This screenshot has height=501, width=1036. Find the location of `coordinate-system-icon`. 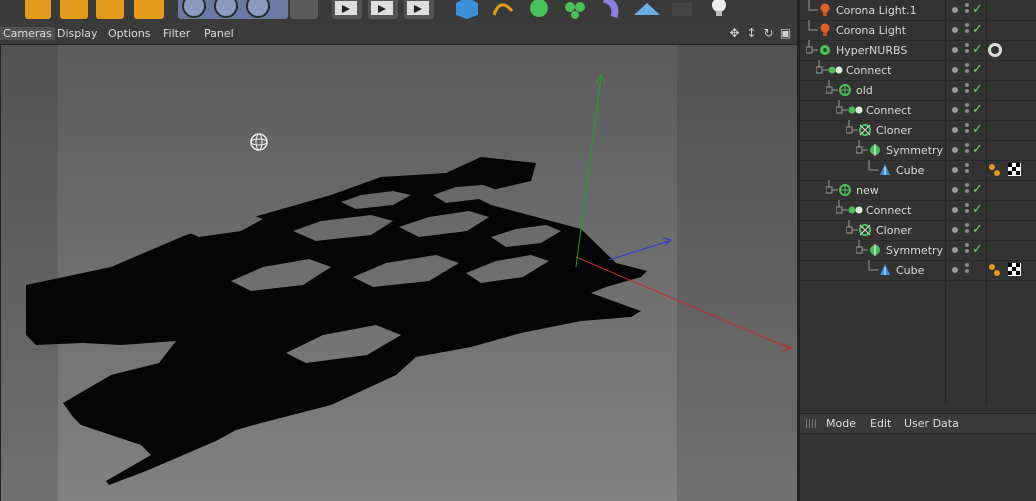

coordinate-system-icon is located at coordinates (304, 9).